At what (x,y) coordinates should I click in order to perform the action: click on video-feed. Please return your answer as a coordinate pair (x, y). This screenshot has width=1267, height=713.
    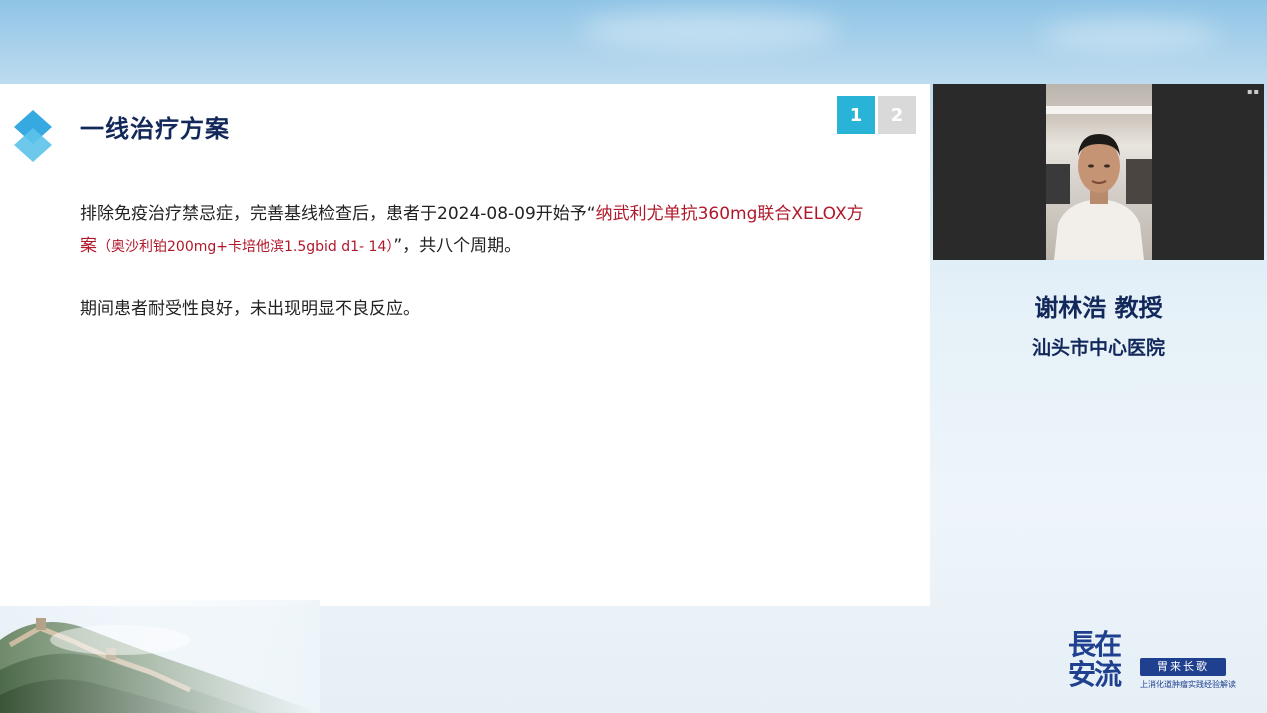
    Looking at the image, I should click on (1099, 172).